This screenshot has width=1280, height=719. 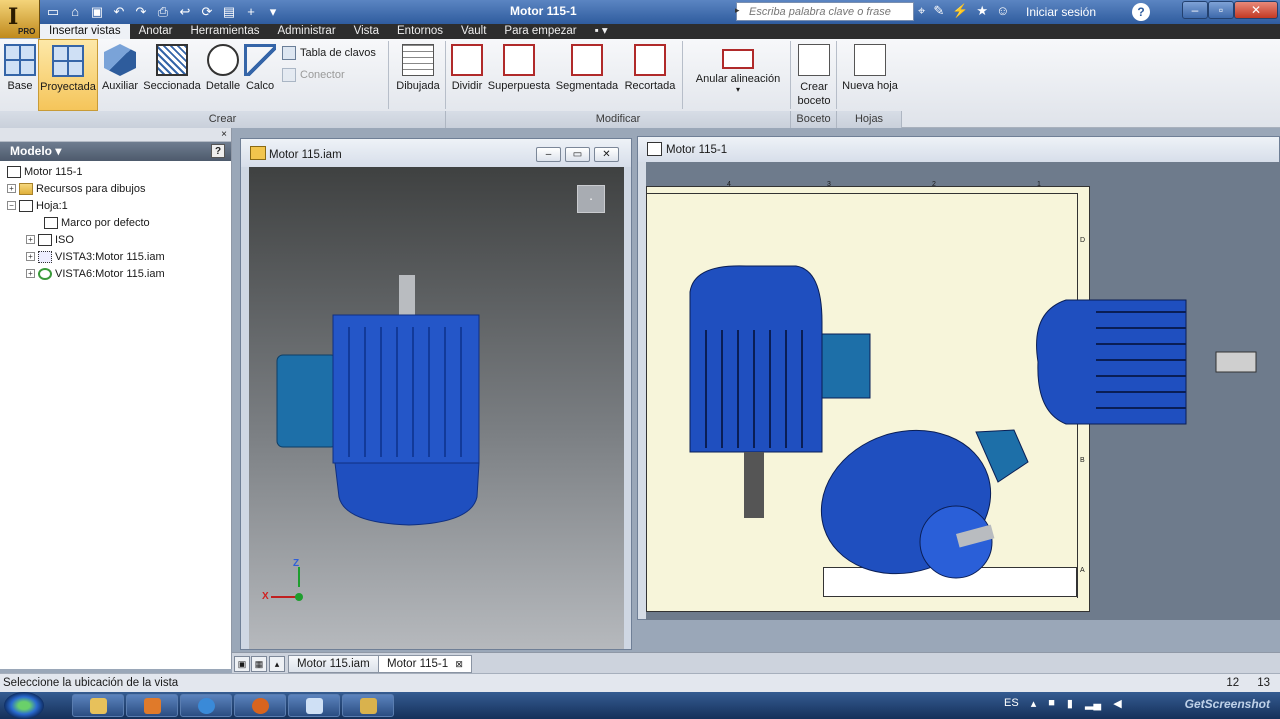 What do you see at coordinates (519, 75) in the screenshot?
I see `superpuesta-button: Superpuesta` at bounding box center [519, 75].